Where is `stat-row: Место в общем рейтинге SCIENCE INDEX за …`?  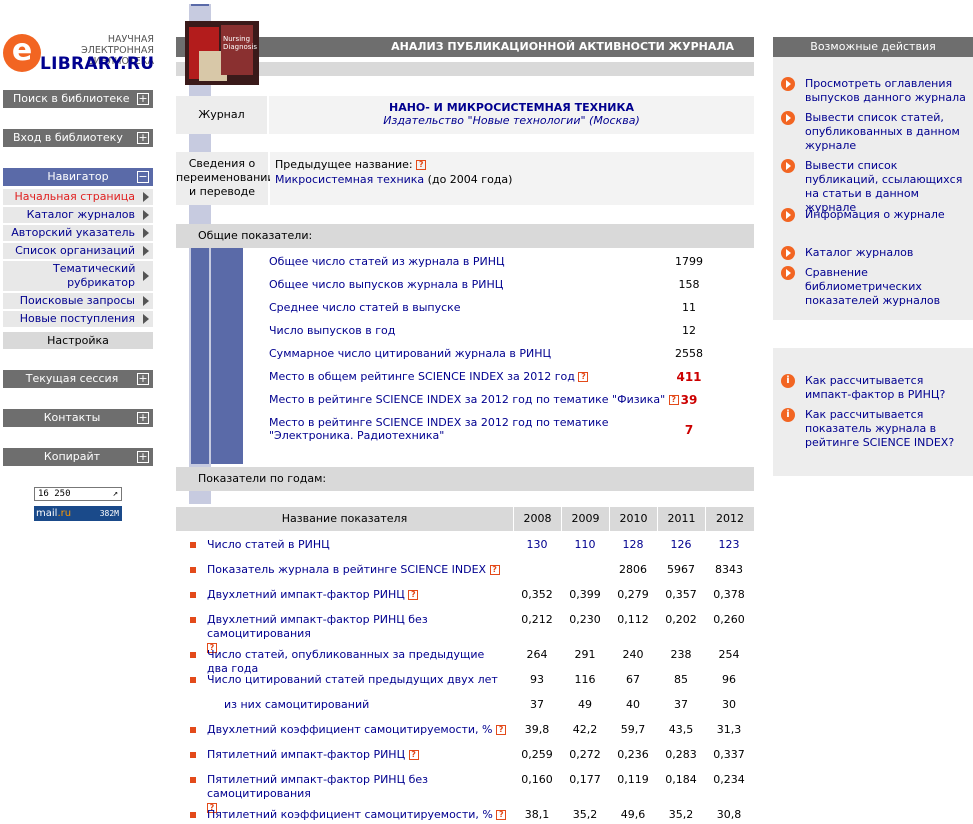
stat-row: Место в общем рейтинге SCIENCE INDEX за … is located at coordinates (509, 377).